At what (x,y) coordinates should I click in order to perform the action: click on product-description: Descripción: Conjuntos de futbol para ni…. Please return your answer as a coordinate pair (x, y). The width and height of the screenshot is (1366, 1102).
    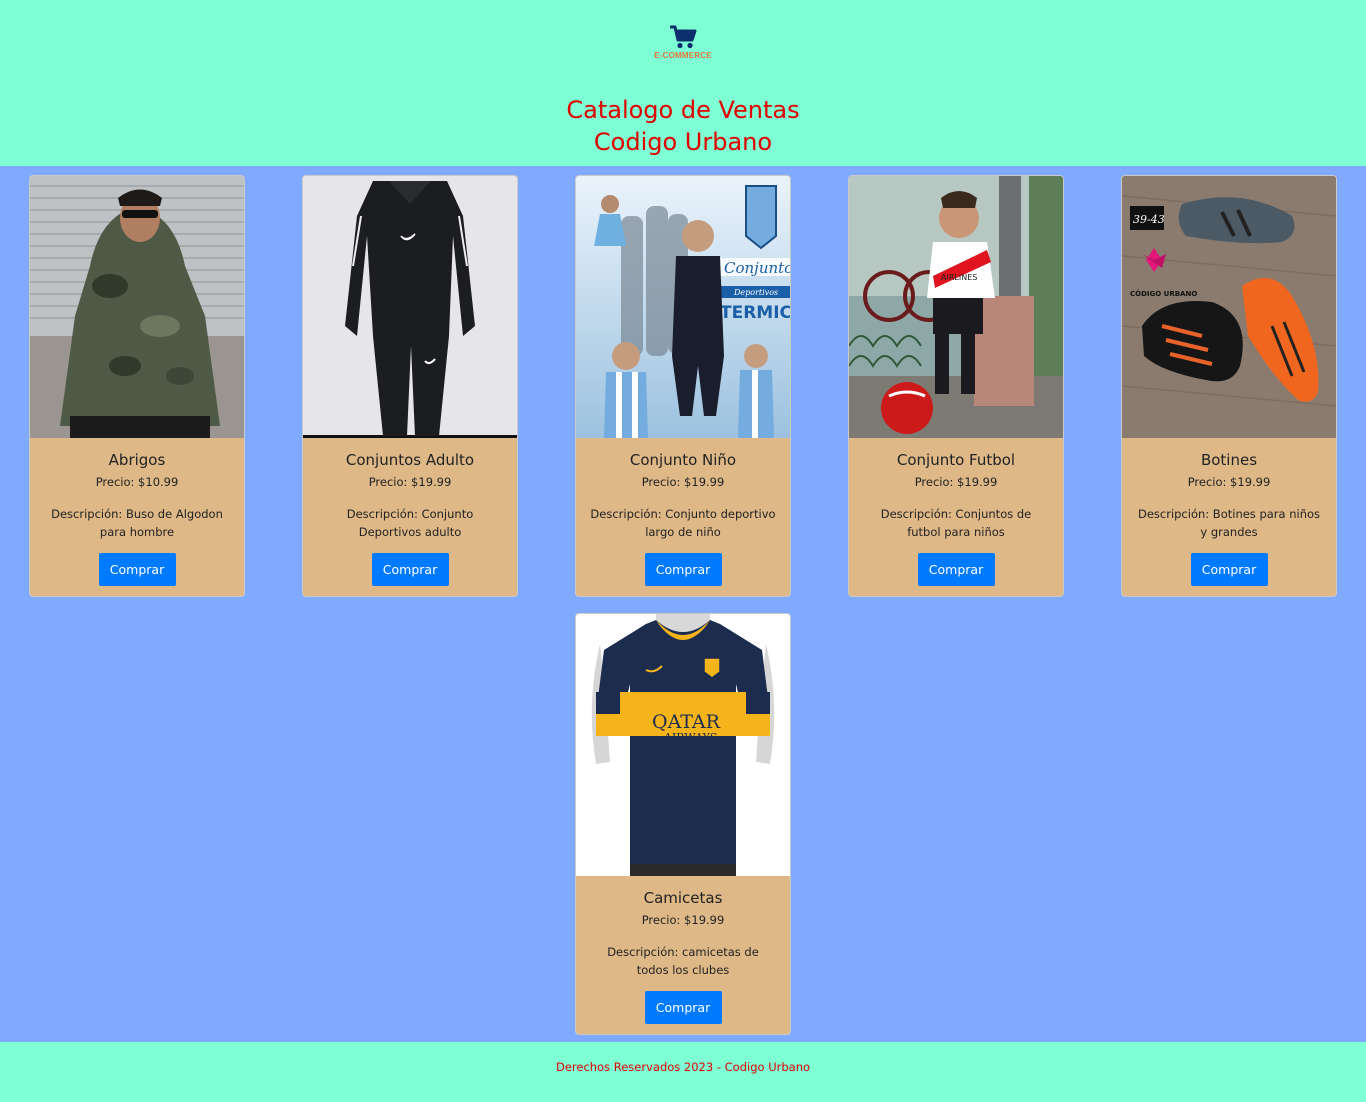
    Looking at the image, I should click on (956, 523).